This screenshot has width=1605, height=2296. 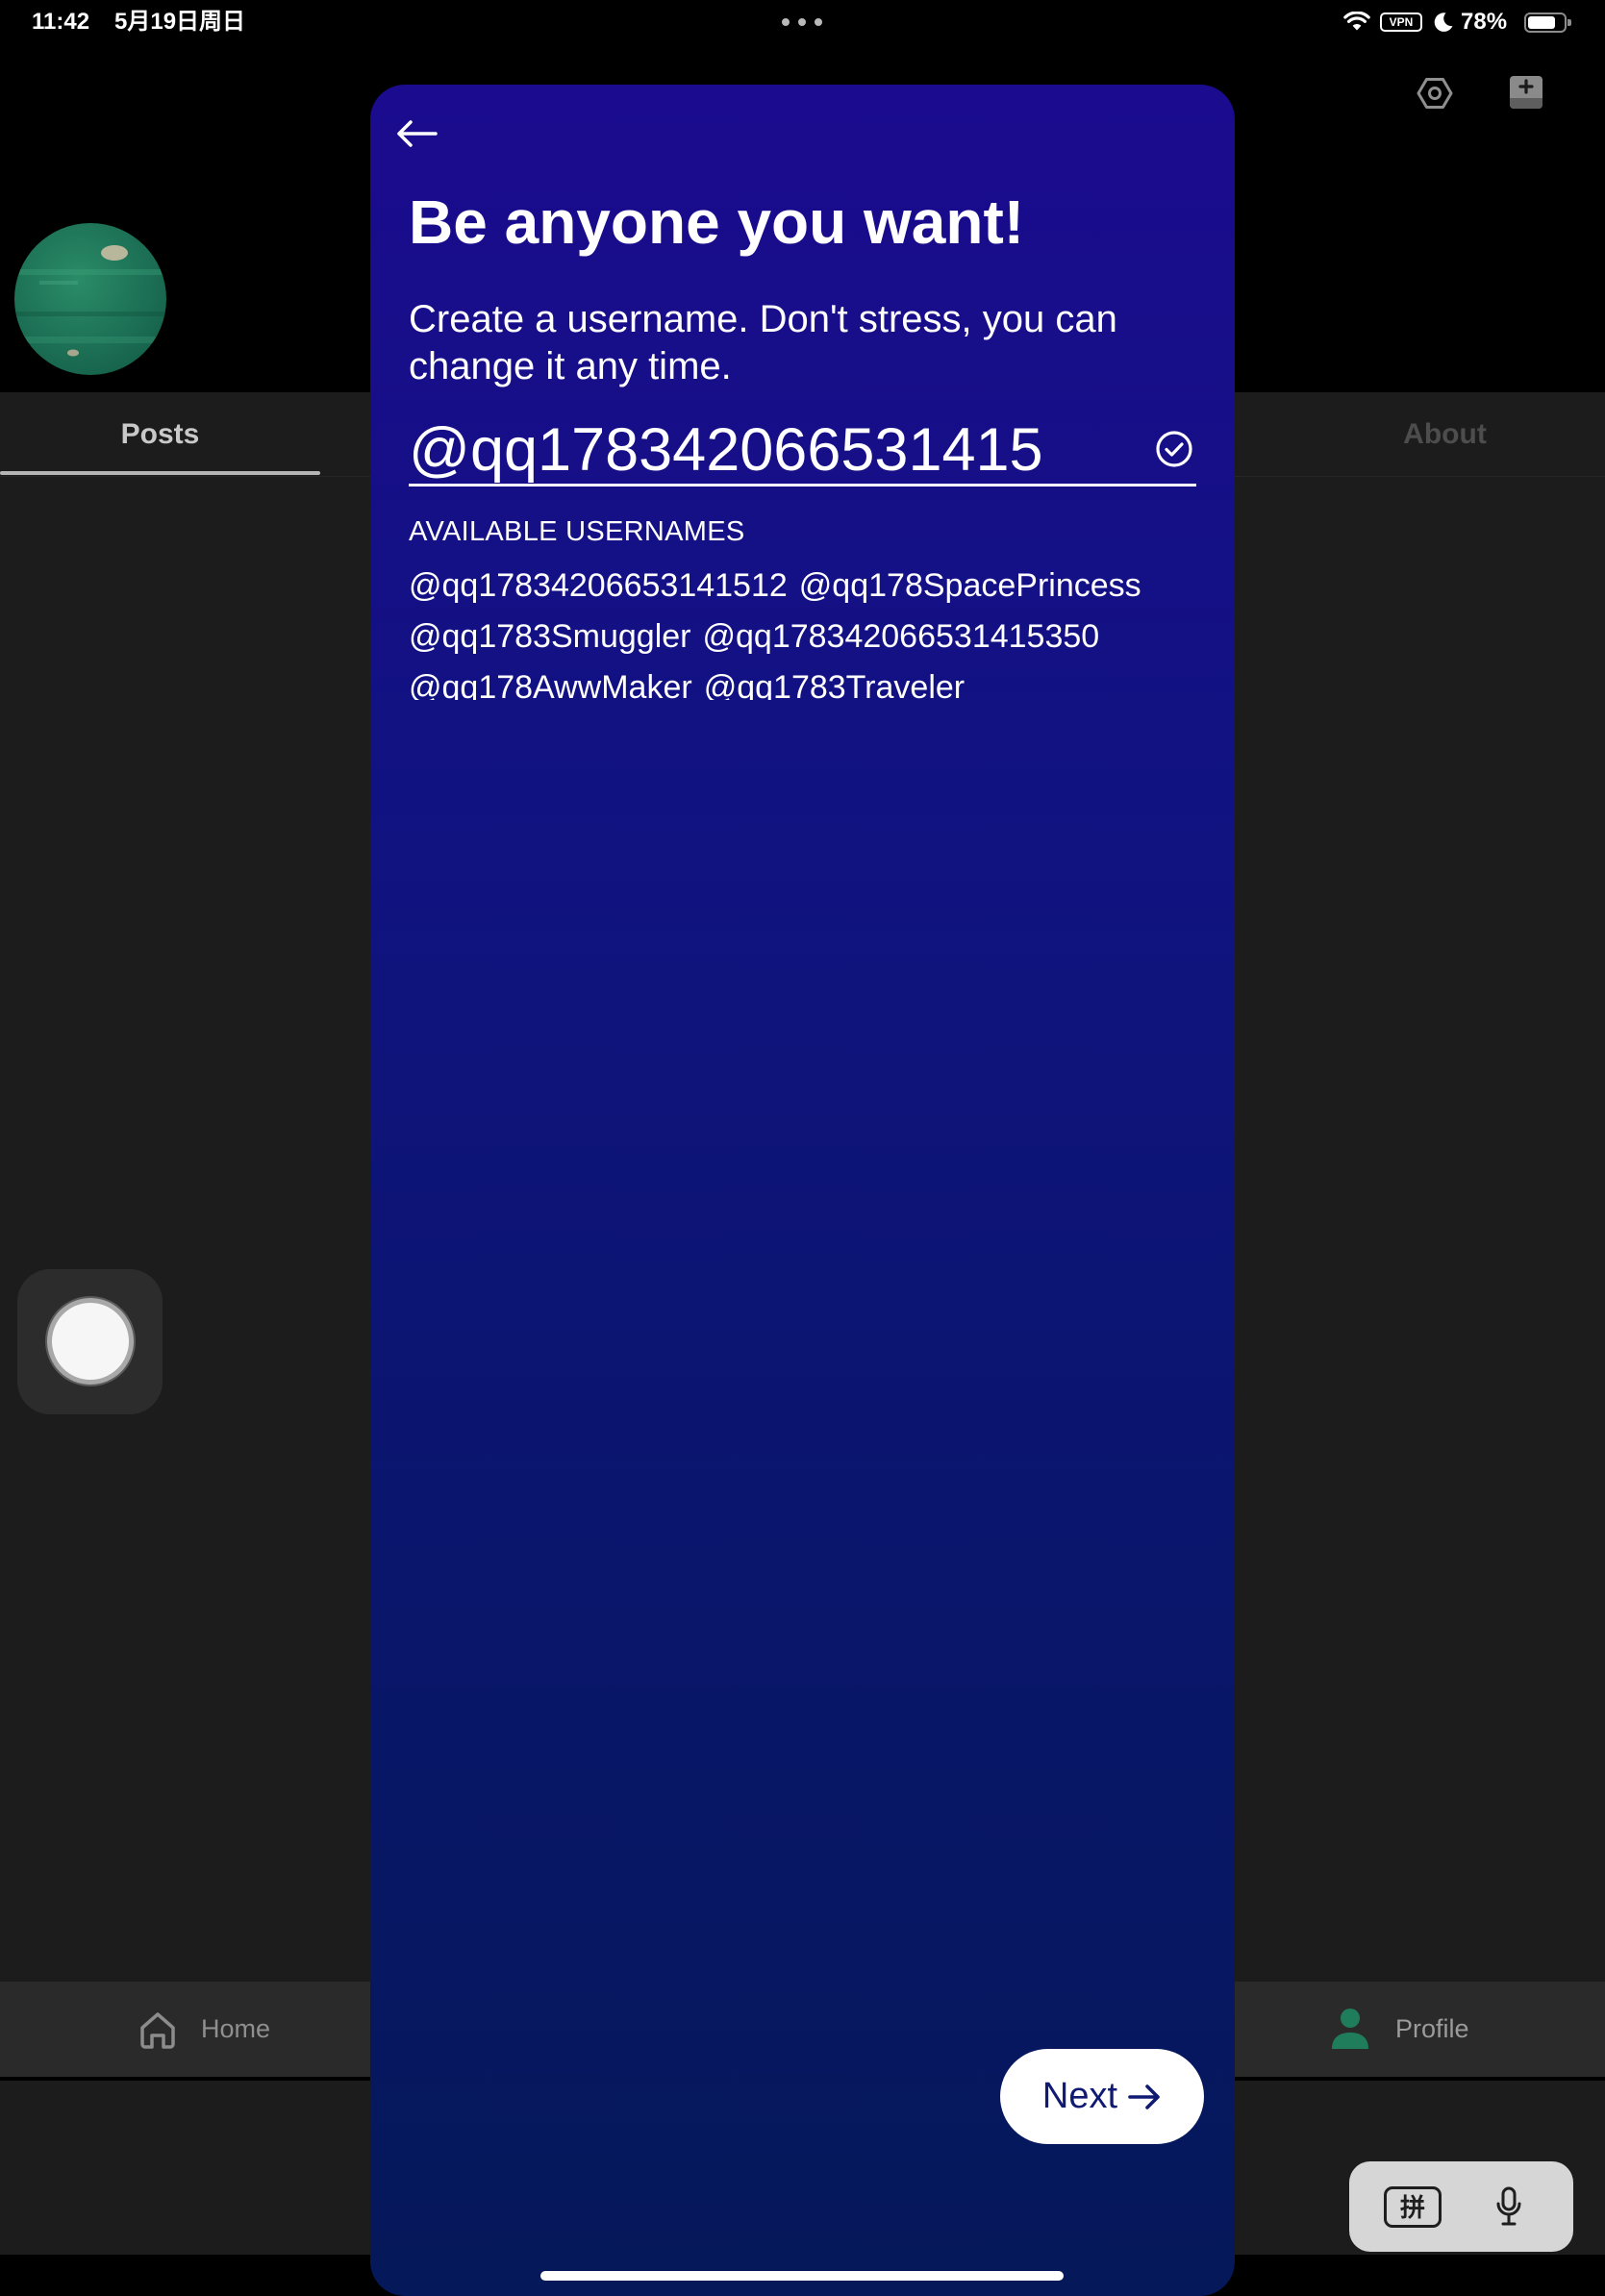 What do you see at coordinates (1508, 2206) in the screenshot?
I see `microphone-icon` at bounding box center [1508, 2206].